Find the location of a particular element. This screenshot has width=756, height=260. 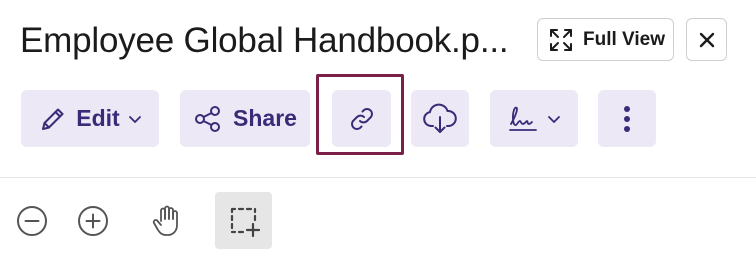

more-vertical-icon is located at coordinates (627, 119).